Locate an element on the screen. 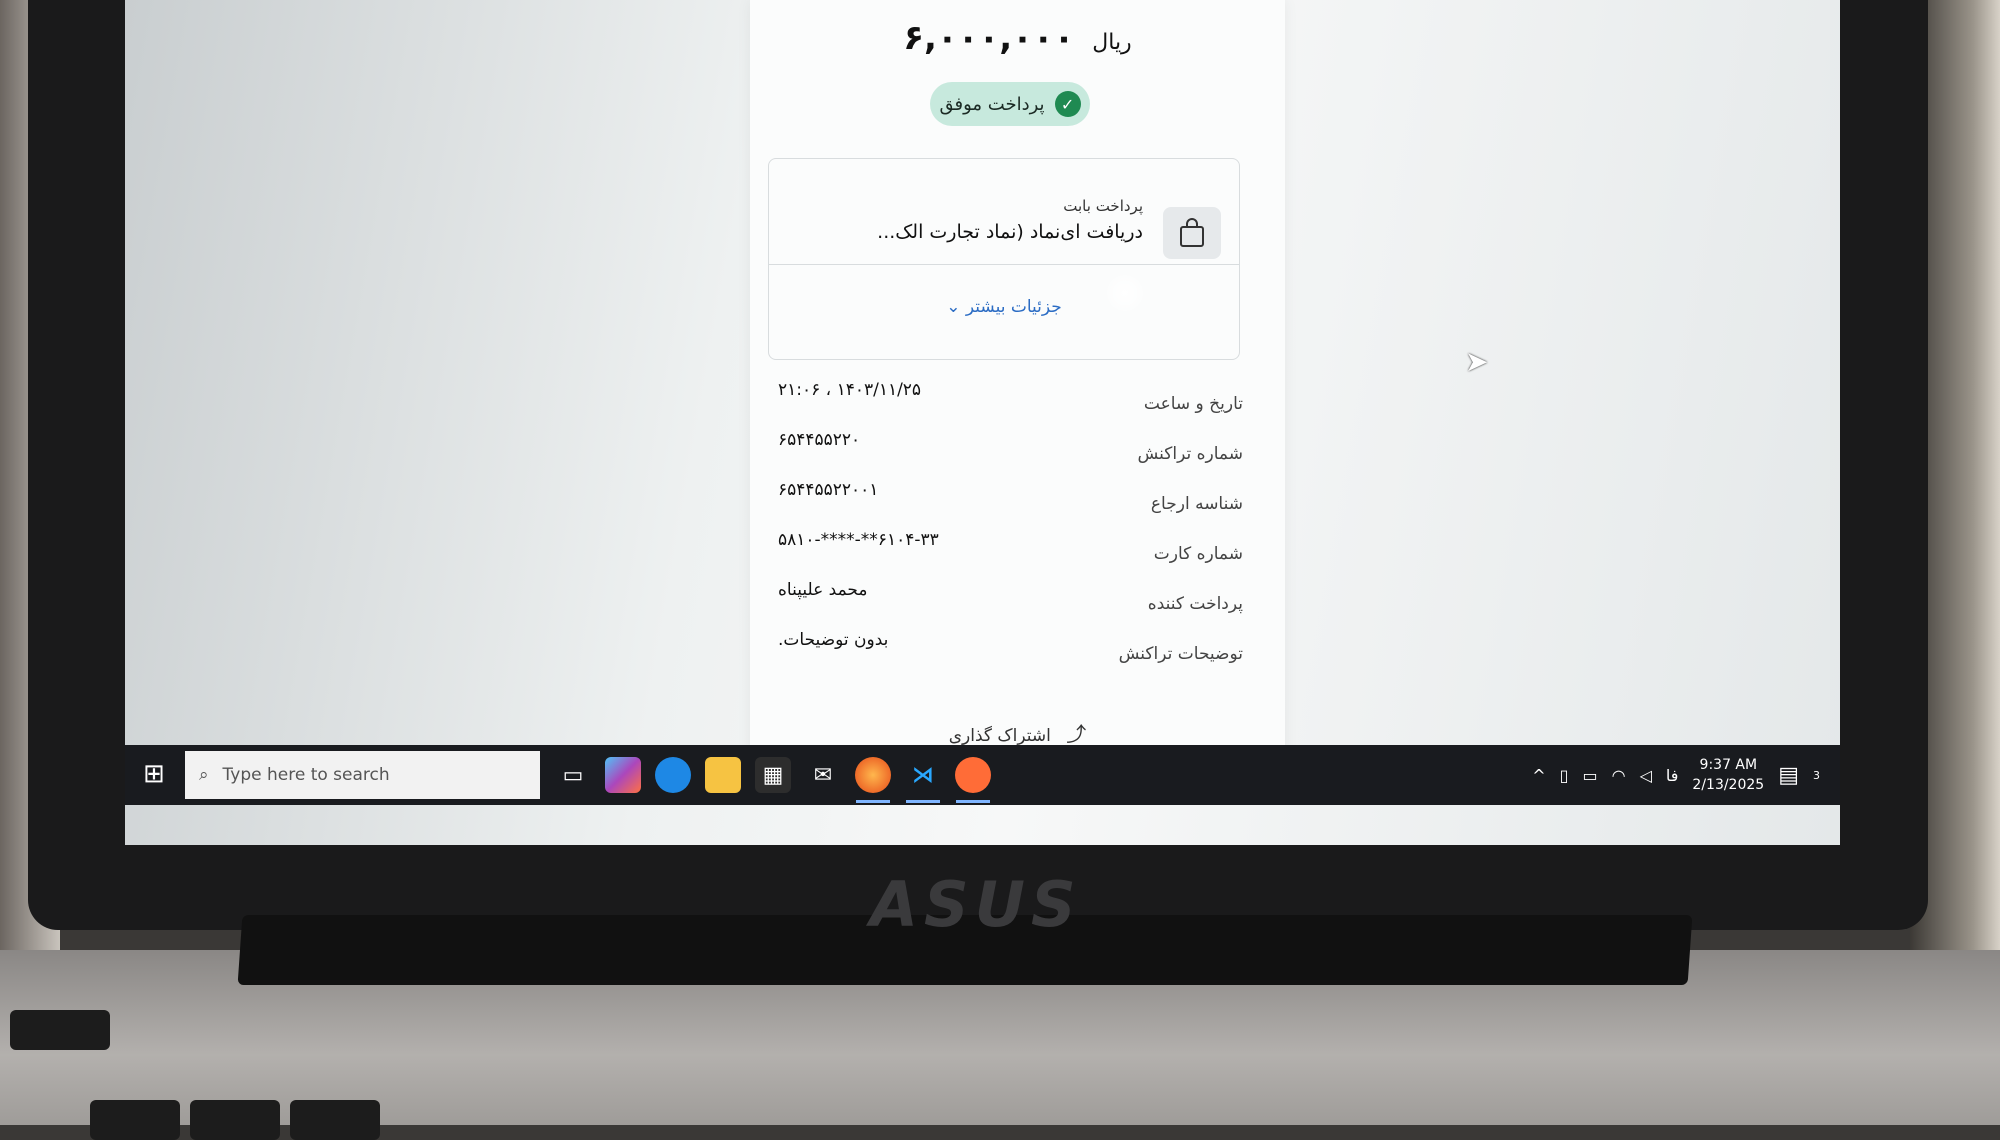  detail-label: شماره کارت is located at coordinates (1198, 554).